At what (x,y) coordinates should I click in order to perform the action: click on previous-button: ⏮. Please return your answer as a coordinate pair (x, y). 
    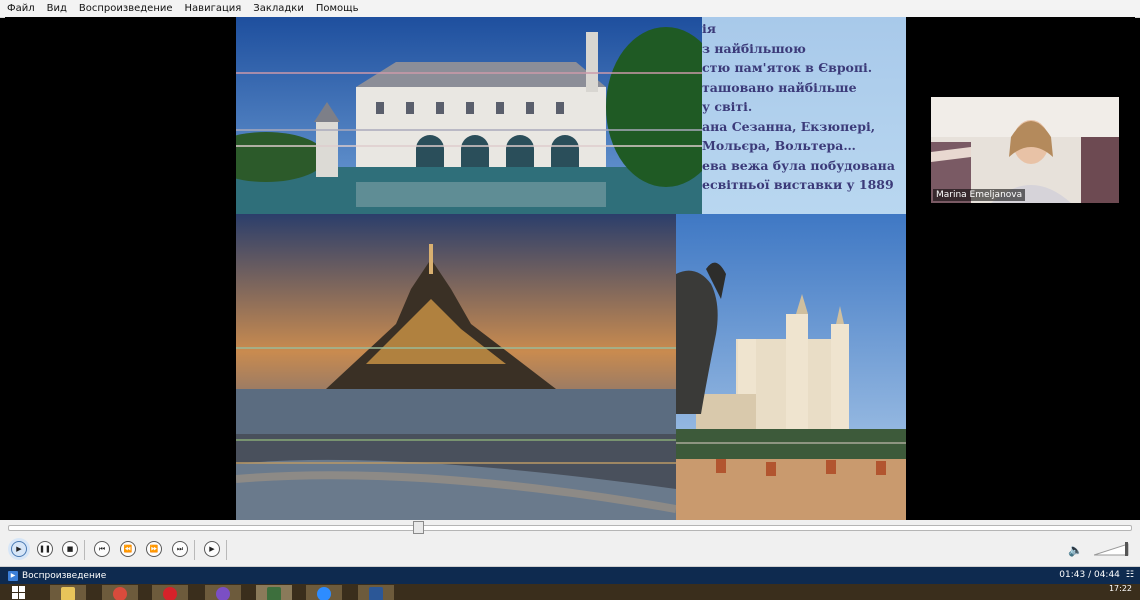
    Looking at the image, I should click on (102, 549).